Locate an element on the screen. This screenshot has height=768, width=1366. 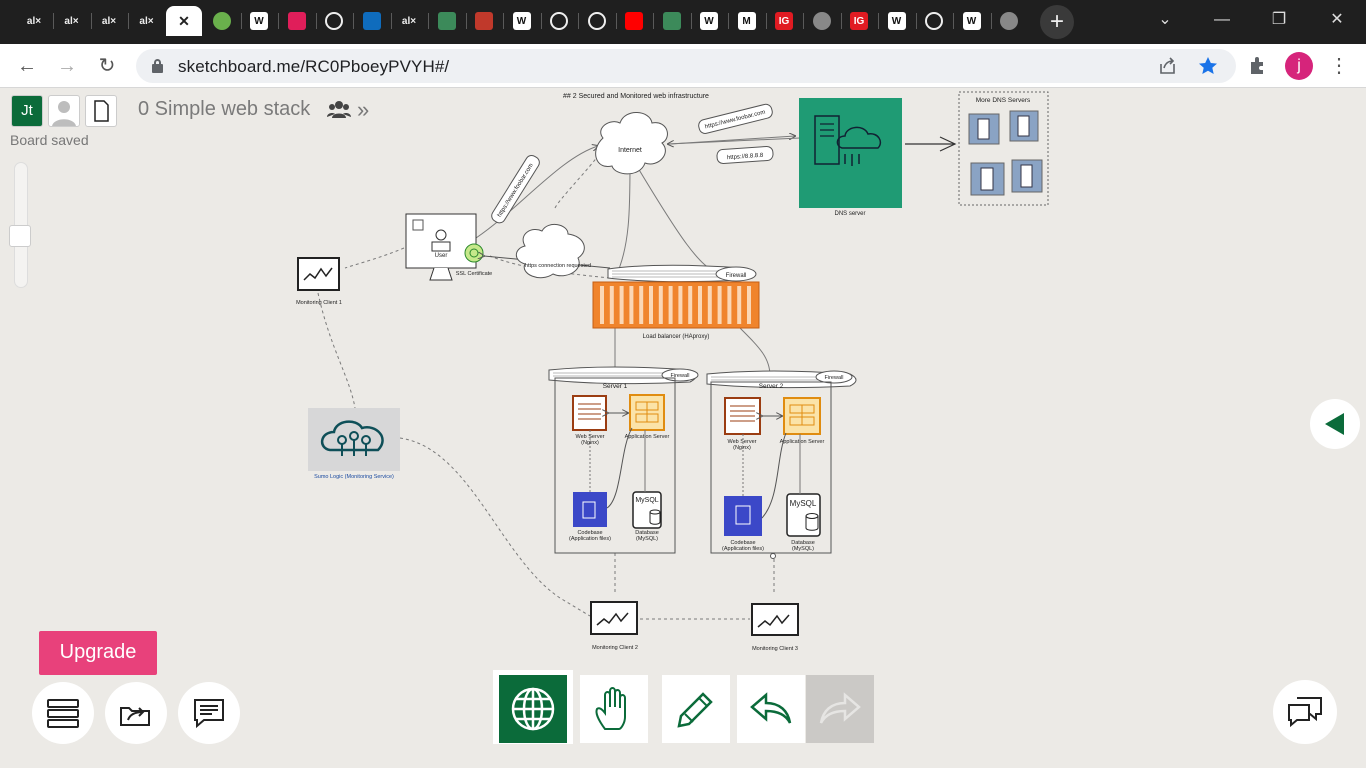
export-icon is located at coordinates (135, 716).